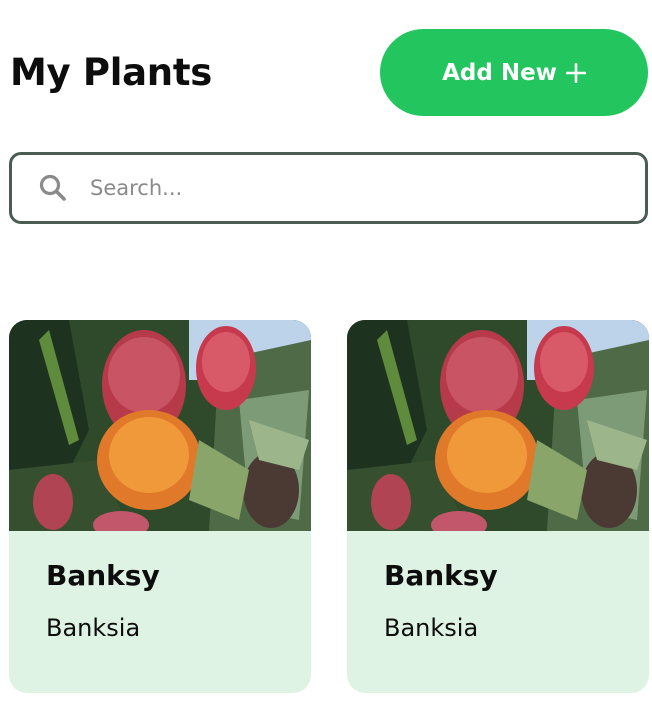 This screenshot has width=652, height=703. Describe the element at coordinates (111, 72) in the screenshot. I see `page-title: My Plants` at that location.